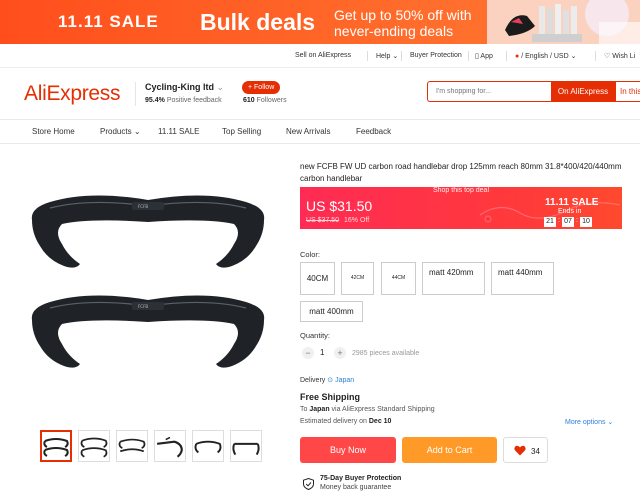 This screenshot has height=500, width=640. What do you see at coordinates (340, 353) in the screenshot?
I see `quantity-increase-button: +` at bounding box center [340, 353].